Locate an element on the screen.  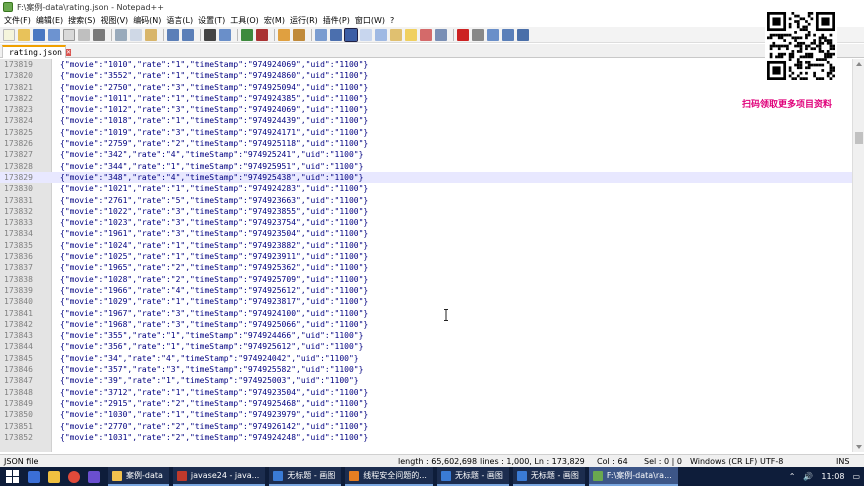
menu-help: ? is located at coordinates (394, 20).